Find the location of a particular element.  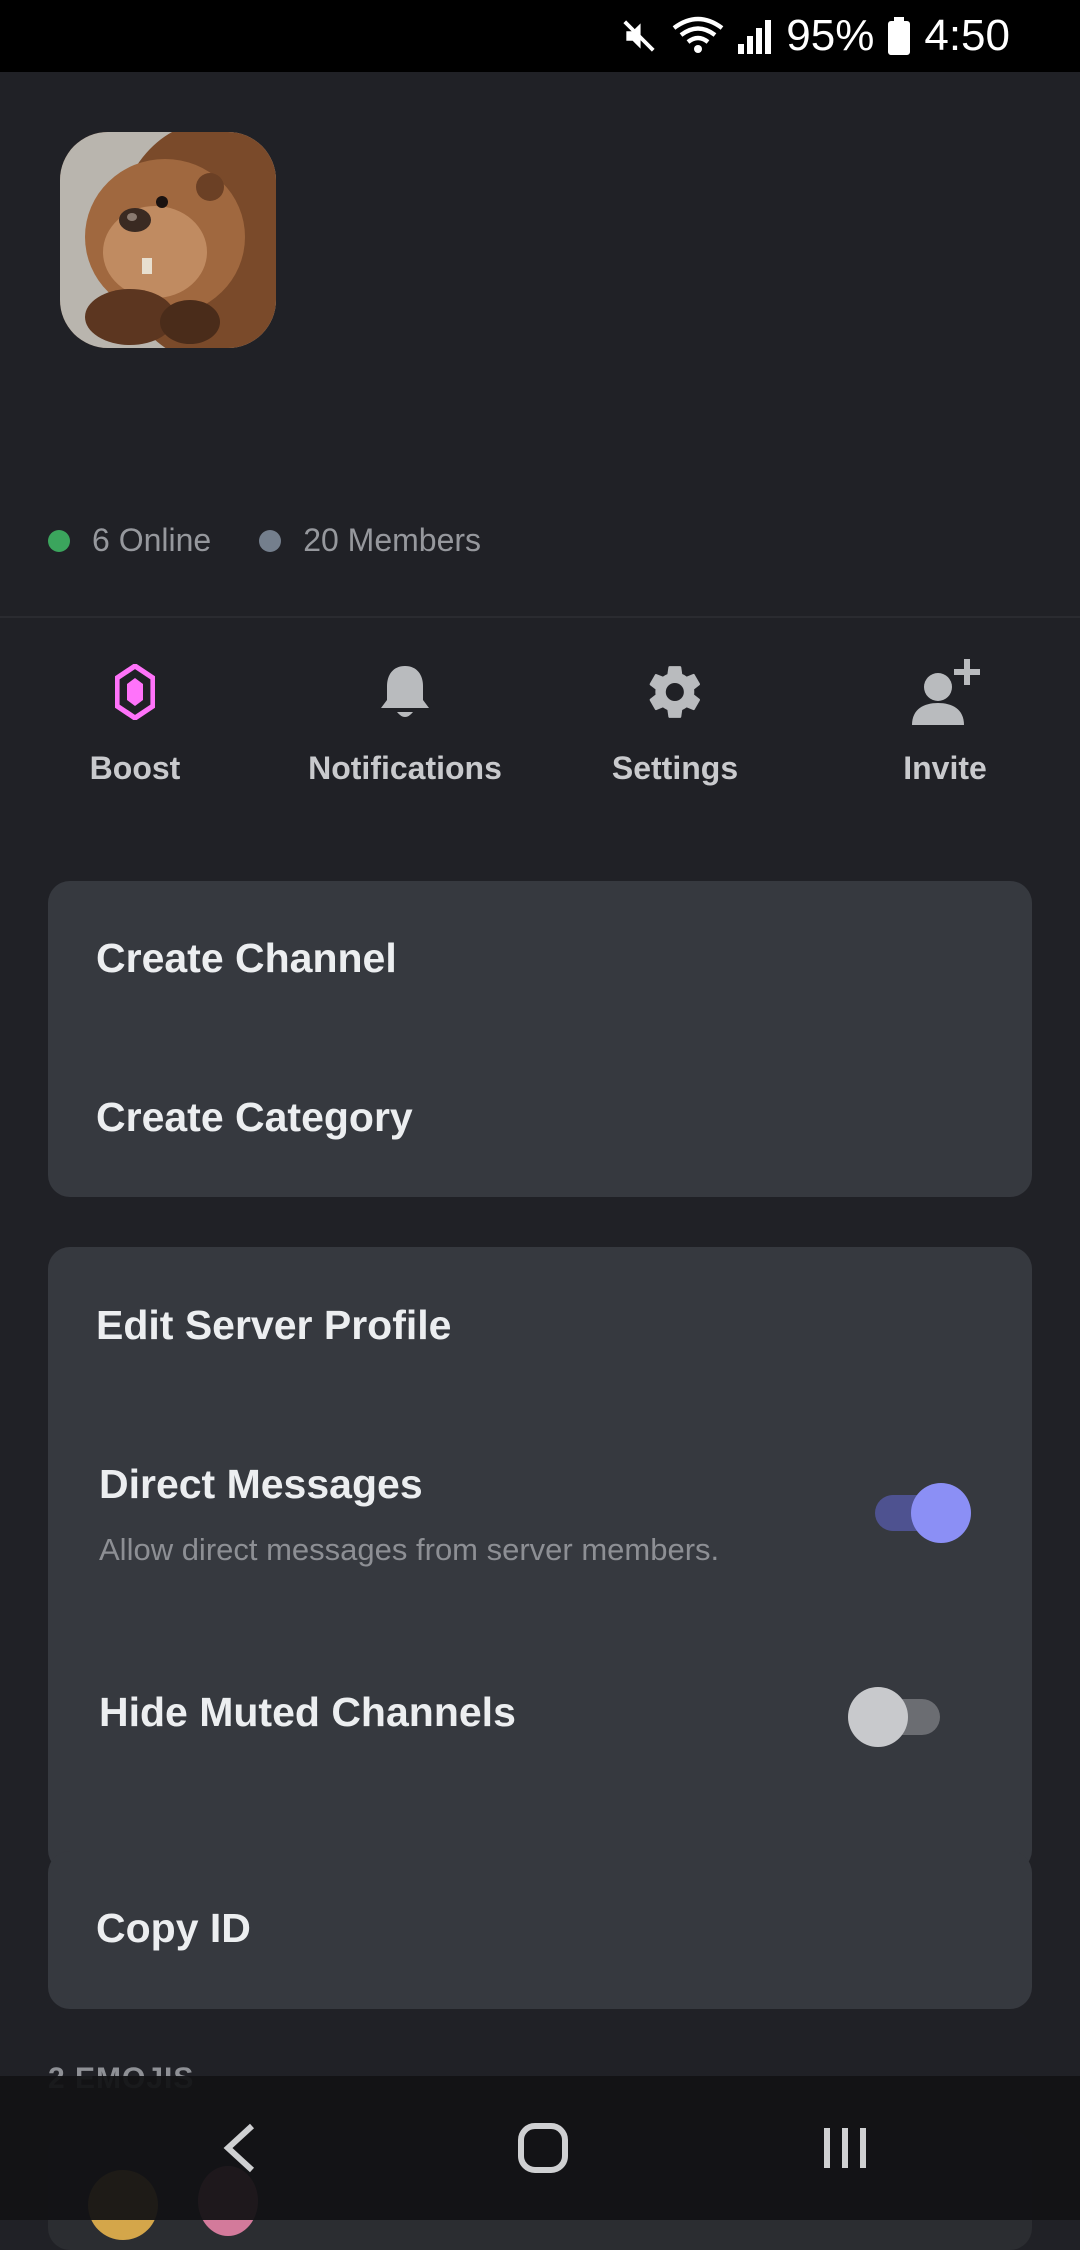

copy-id-item: Copy ID is located at coordinates (173, 1928).